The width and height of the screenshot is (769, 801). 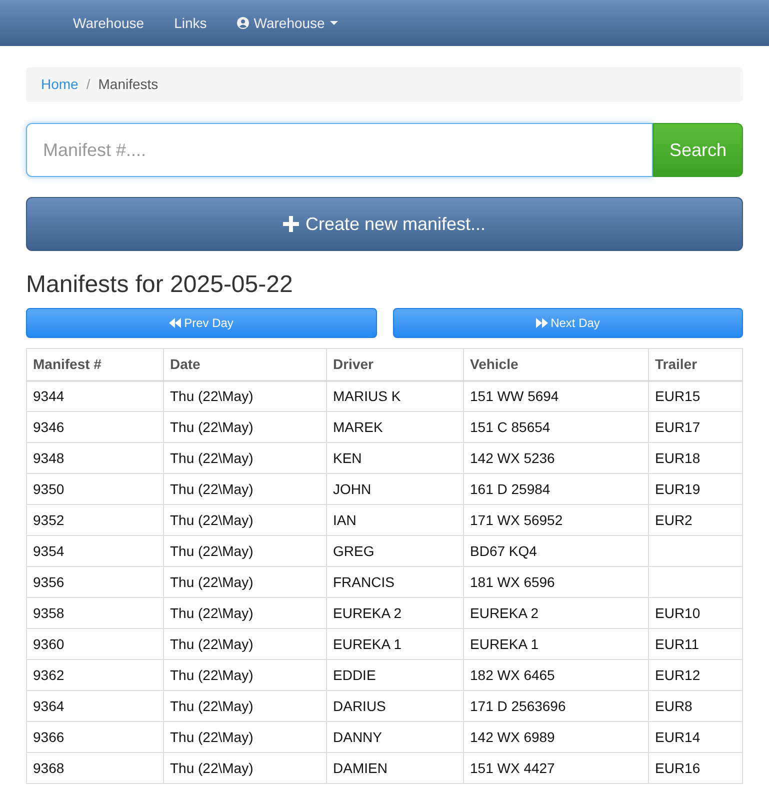 What do you see at coordinates (567, 323) in the screenshot?
I see `next-day-button: Next Day` at bounding box center [567, 323].